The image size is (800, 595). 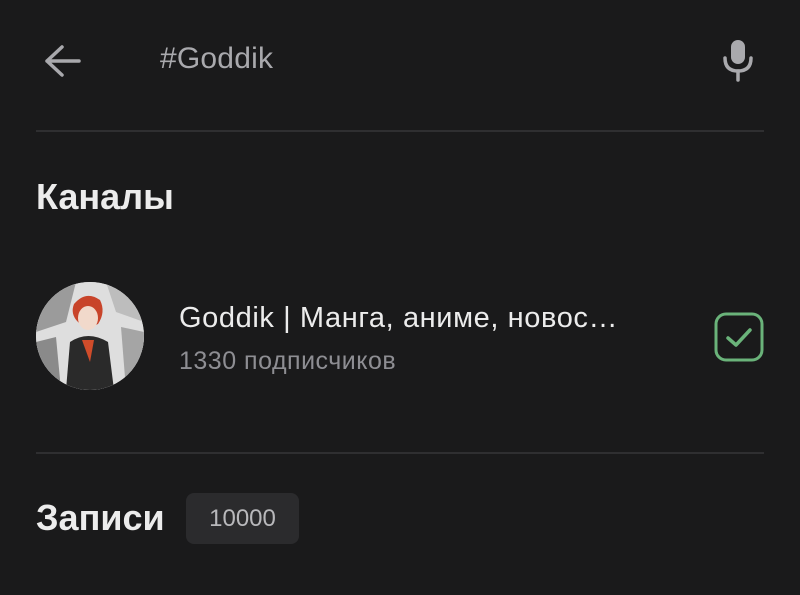 I want to click on posts-count-badge: 10000, so click(x=242, y=518).